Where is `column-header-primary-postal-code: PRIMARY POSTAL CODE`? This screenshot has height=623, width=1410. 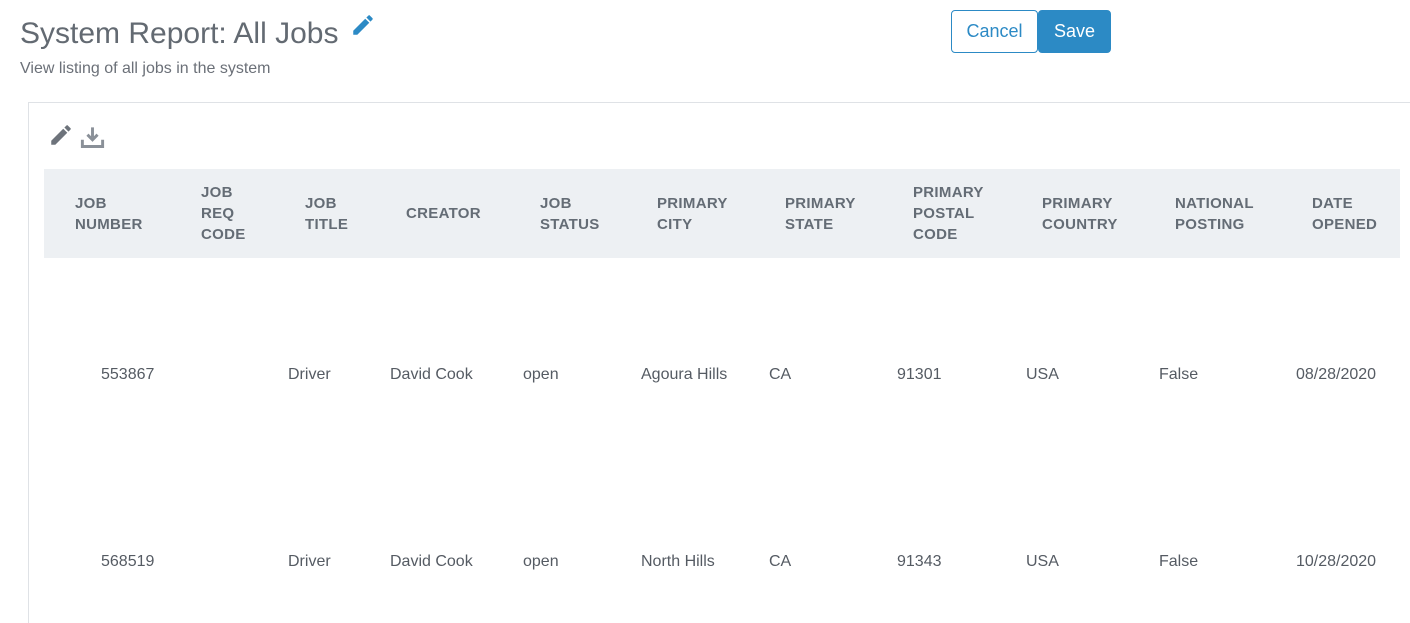
column-header-primary-postal-code: PRIMARY POSTAL CODE is located at coordinates (948, 213).